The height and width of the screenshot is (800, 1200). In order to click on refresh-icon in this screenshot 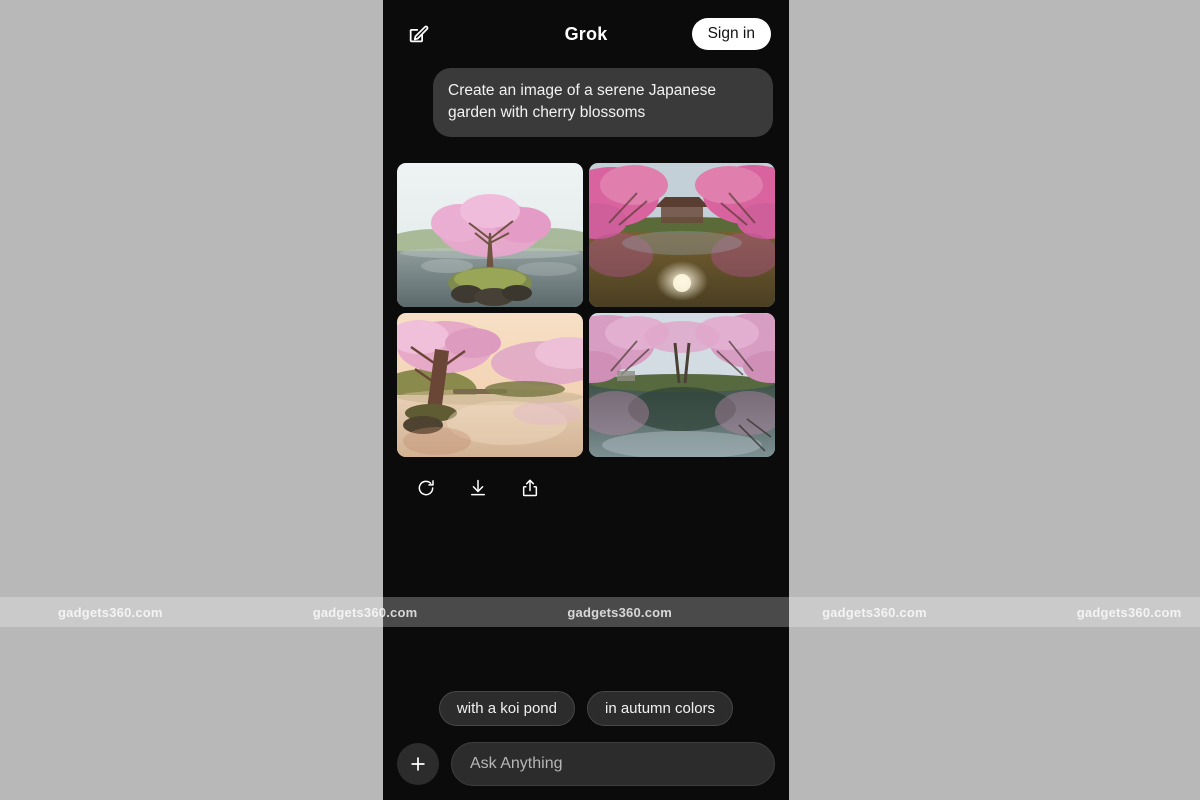, I will do `click(426, 488)`.